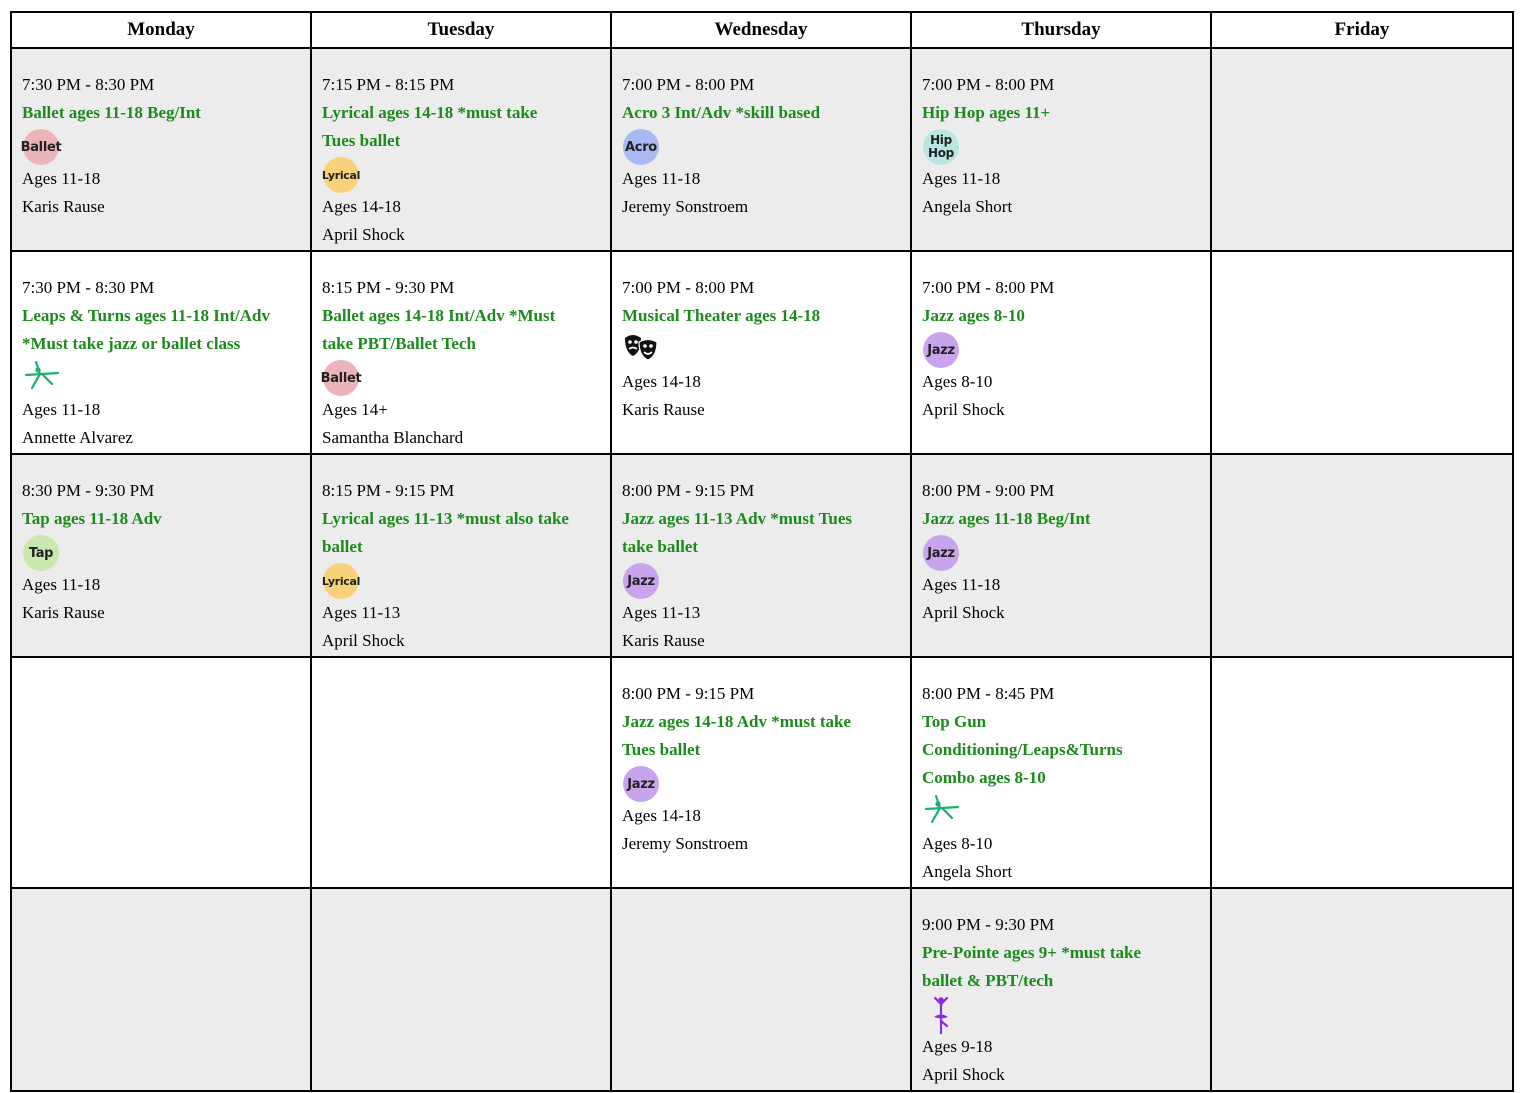 This screenshot has height=1093, width=1523. What do you see at coordinates (660, 546) in the screenshot?
I see `class-title-line: take ballet` at bounding box center [660, 546].